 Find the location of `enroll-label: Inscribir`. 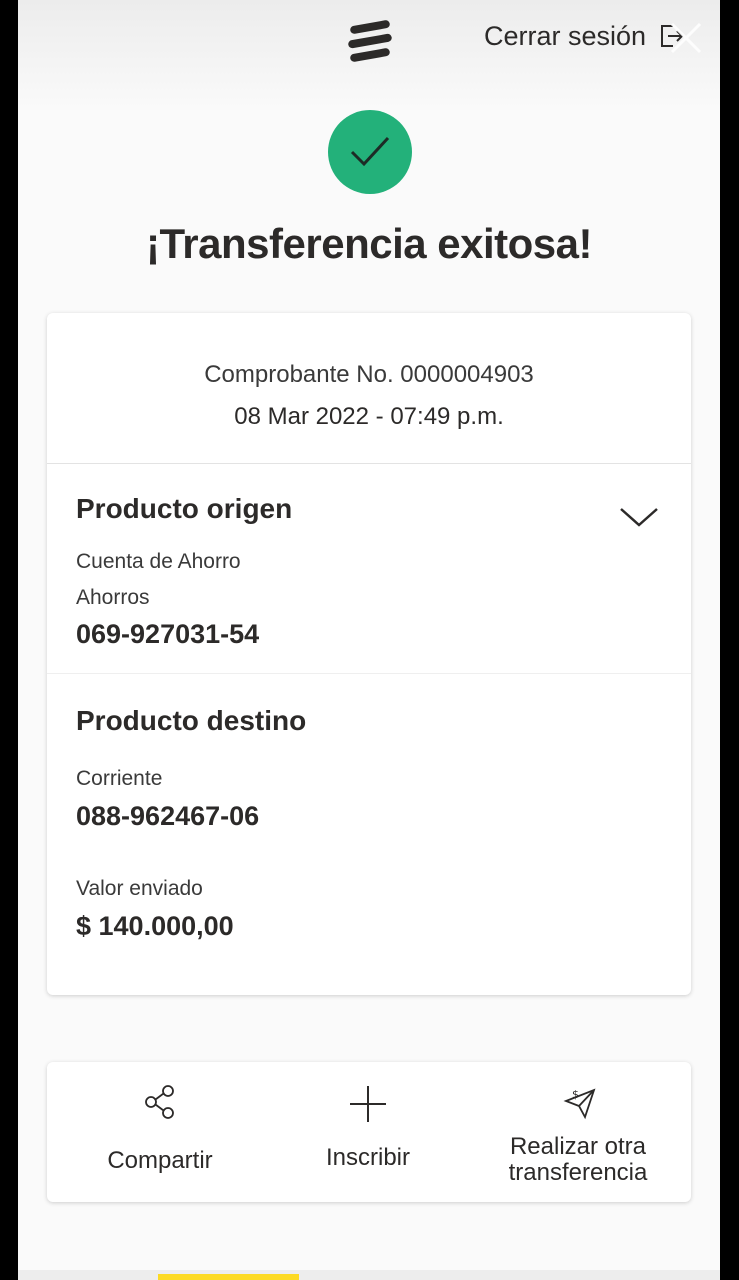

enroll-label: Inscribir is located at coordinates (367, 1157).